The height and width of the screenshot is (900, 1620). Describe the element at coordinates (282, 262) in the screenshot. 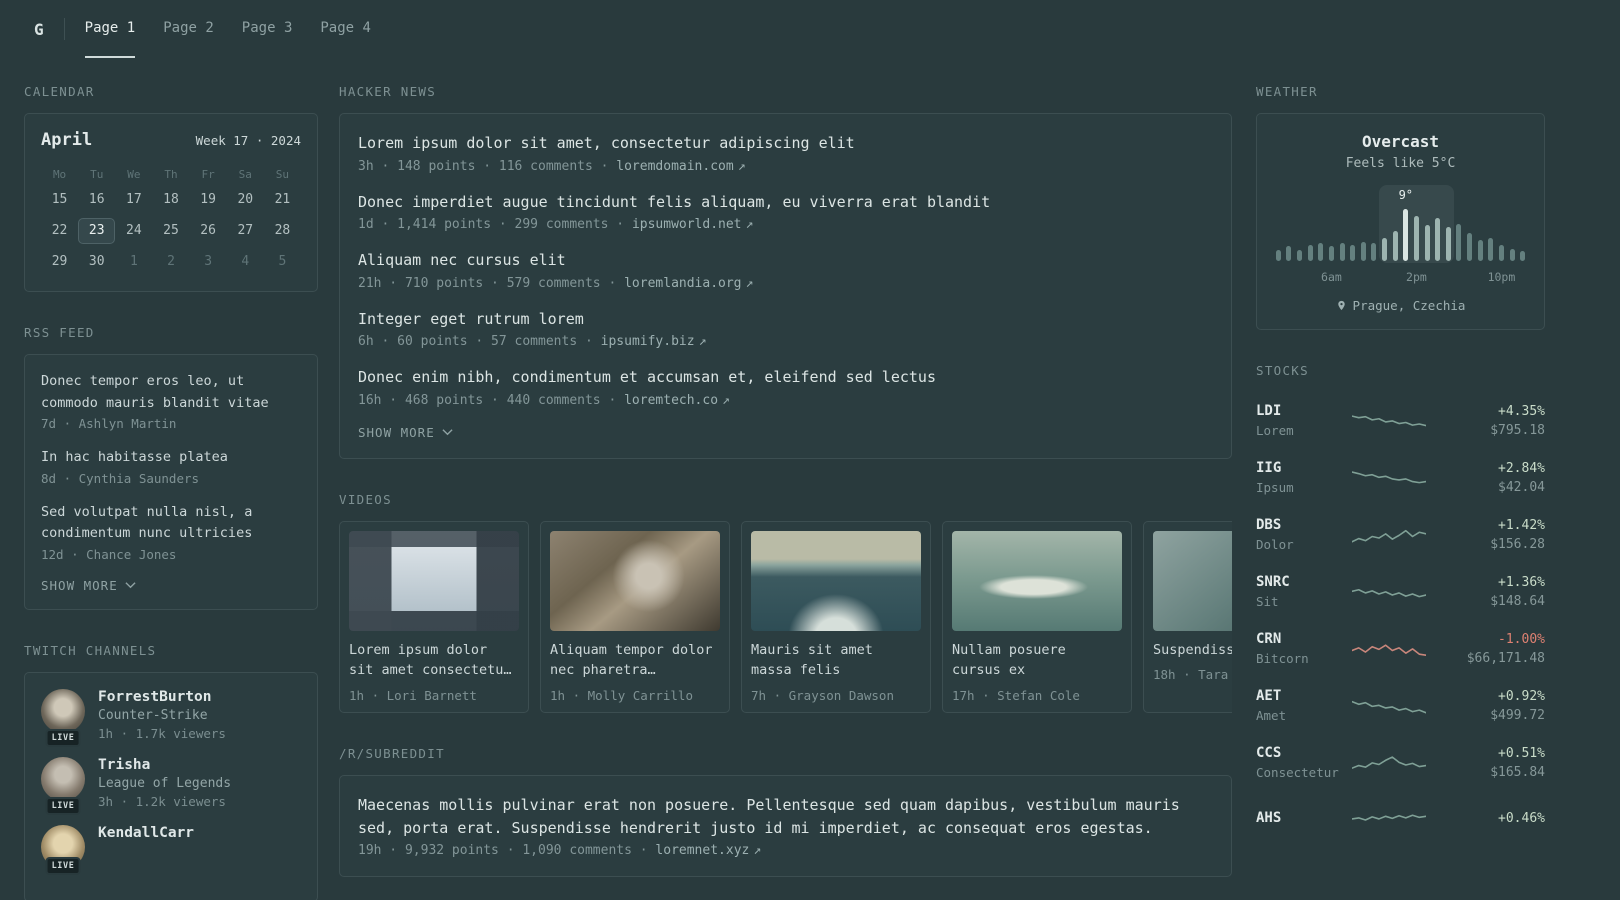

I see `calendar-day: 5` at that location.